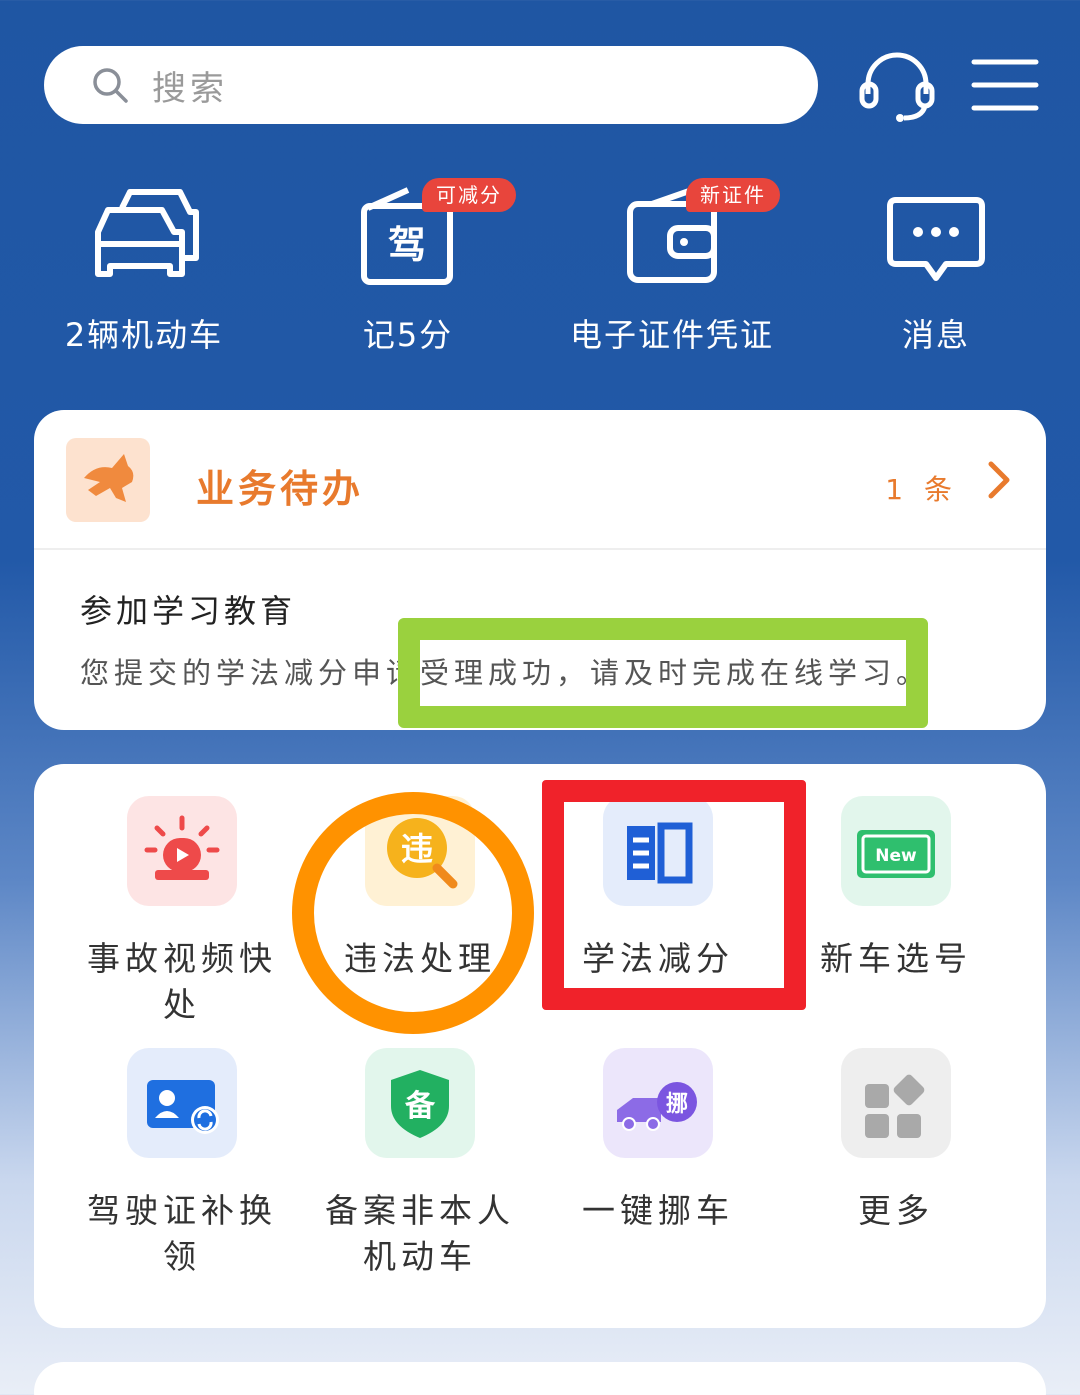 The height and width of the screenshot is (1395, 1080). I want to click on quick-messages: 消息, so click(936, 273).